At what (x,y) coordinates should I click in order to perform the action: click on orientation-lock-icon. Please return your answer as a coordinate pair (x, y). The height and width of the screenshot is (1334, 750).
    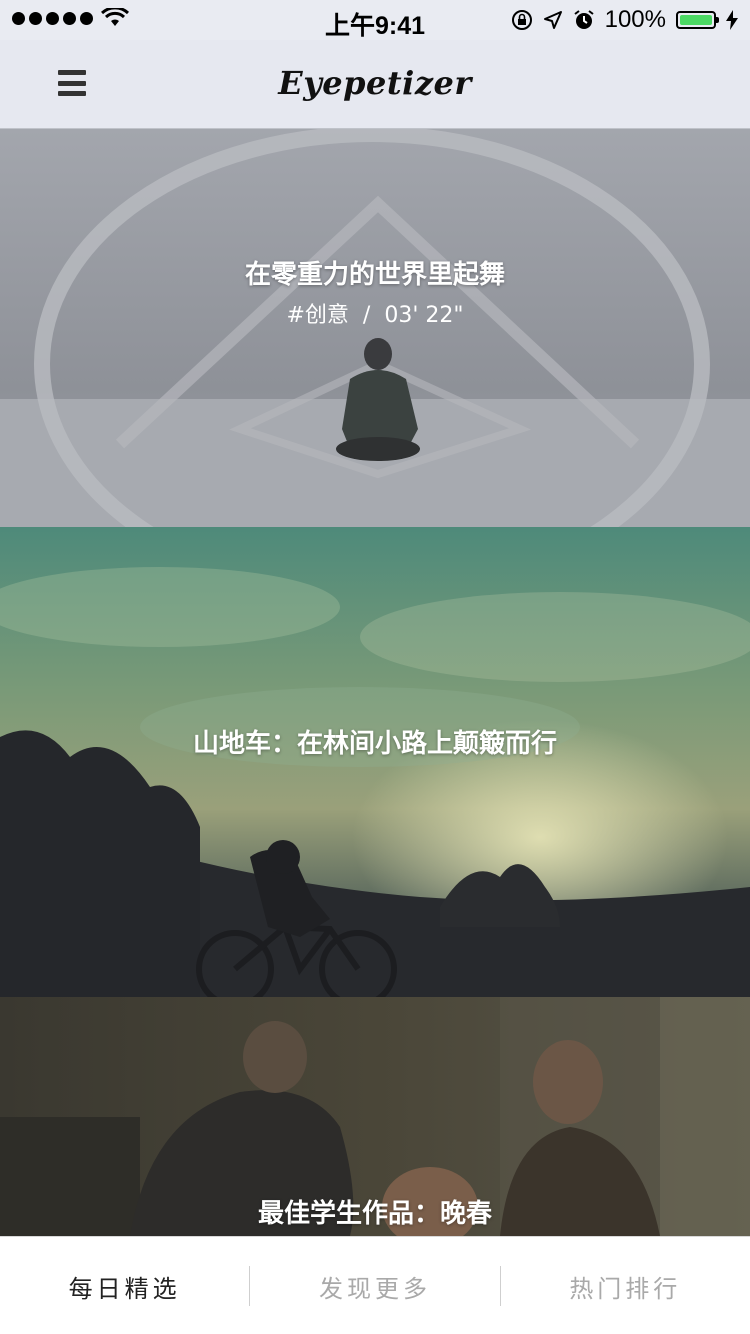
    Looking at the image, I should click on (521, 20).